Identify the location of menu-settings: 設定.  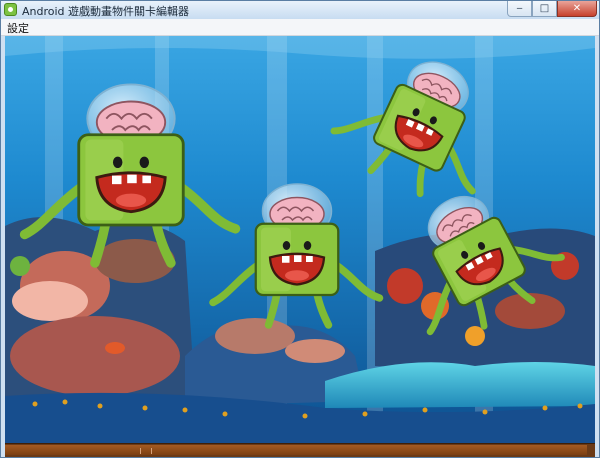
(18, 28).